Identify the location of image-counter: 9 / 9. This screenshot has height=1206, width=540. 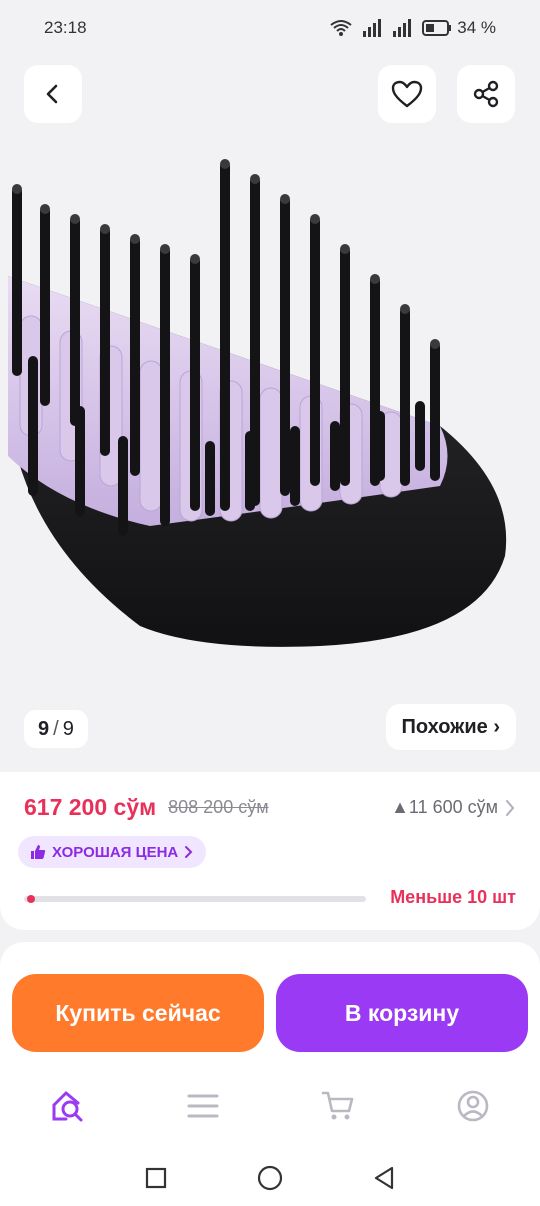
(56, 729).